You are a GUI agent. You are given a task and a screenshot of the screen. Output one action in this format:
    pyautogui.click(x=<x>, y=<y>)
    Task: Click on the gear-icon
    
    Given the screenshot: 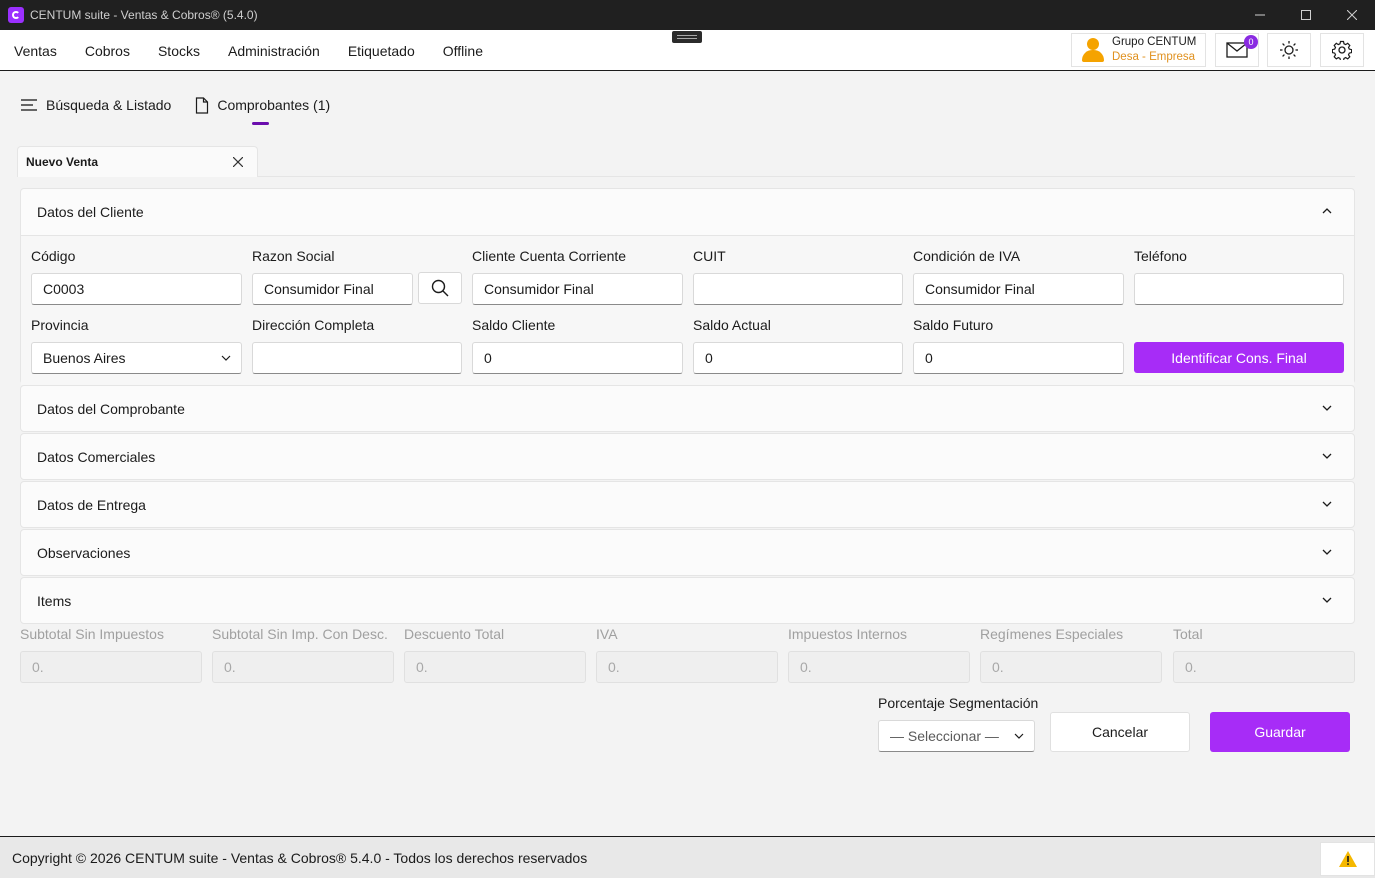 What is the action you would take?
    pyautogui.click(x=1342, y=50)
    